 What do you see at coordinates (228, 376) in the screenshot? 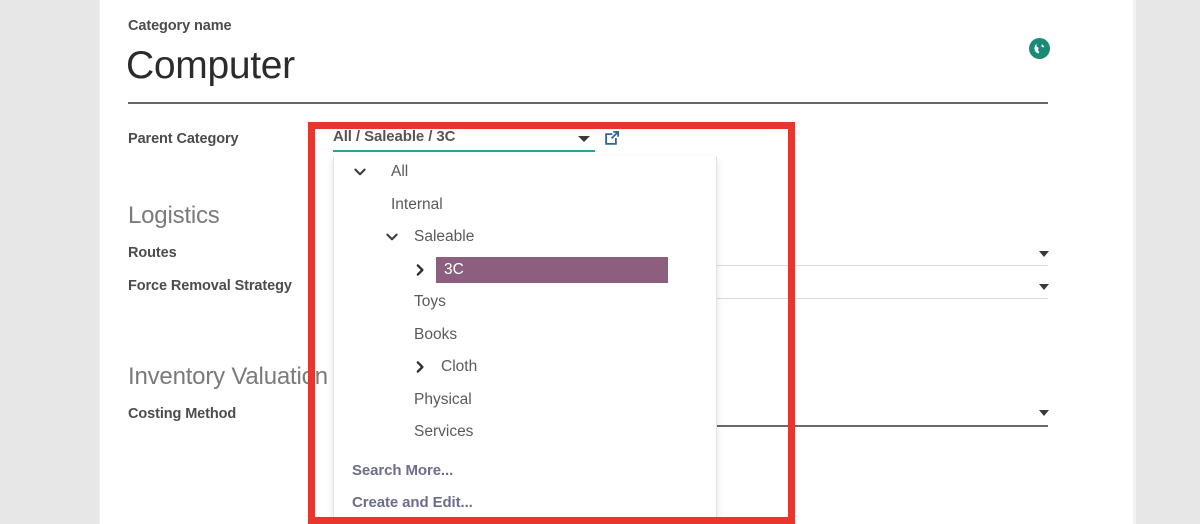
I see `section-heading-inventory-valuation: Inventory Valuation` at bounding box center [228, 376].